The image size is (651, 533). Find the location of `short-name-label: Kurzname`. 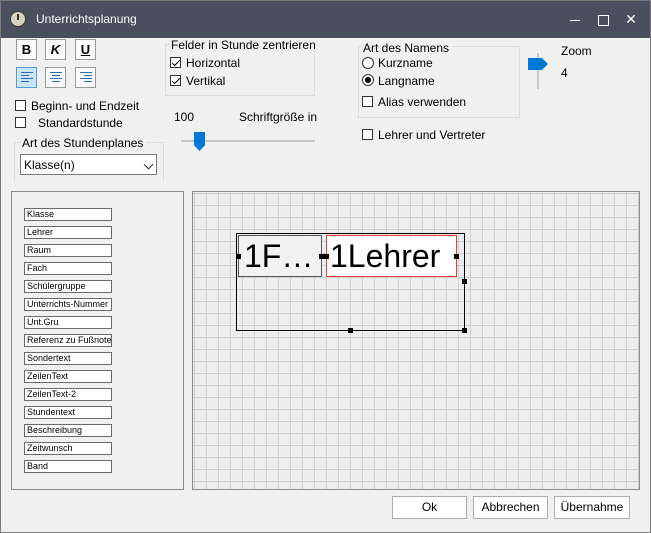

short-name-label: Kurzname is located at coordinates (405, 63).